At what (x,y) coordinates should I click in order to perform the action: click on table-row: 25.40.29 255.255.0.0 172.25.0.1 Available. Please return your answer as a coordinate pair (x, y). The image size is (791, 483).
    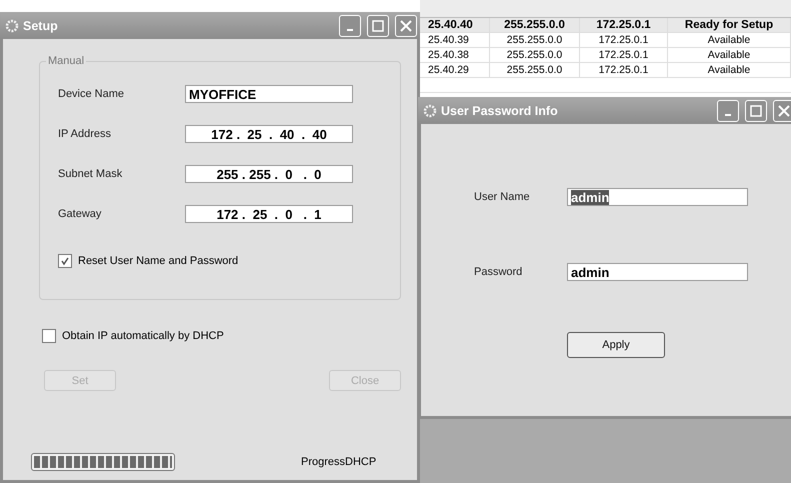
    Looking at the image, I should click on (605, 70).